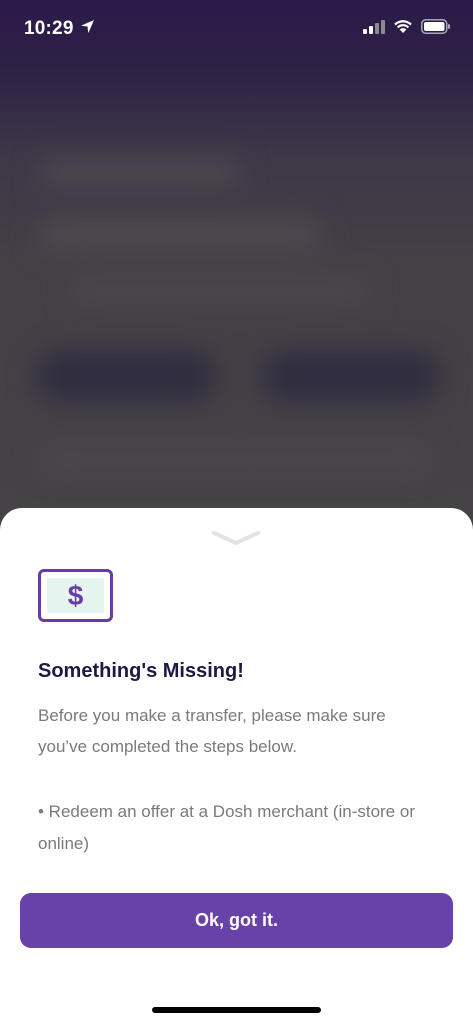 The image size is (473, 1024). I want to click on dollar-sign: $, so click(75, 595).